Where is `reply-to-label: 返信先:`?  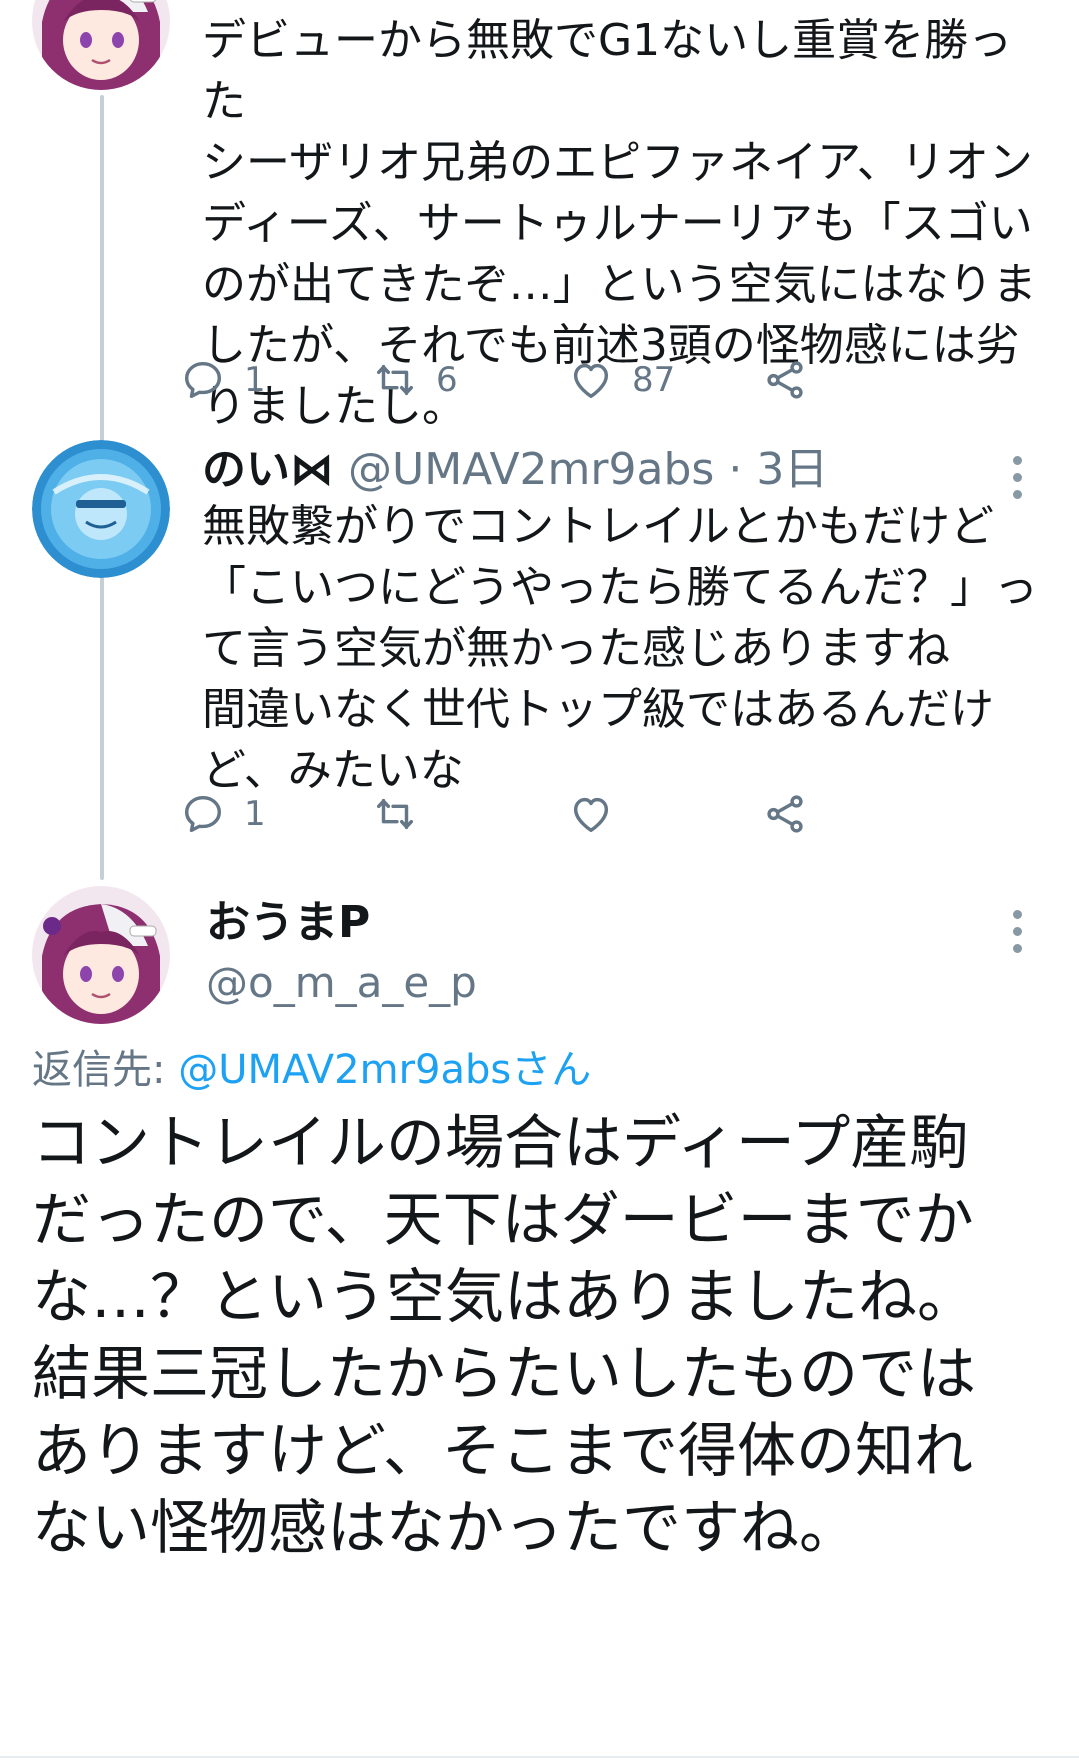 reply-to-label: 返信先: is located at coordinates (99, 1070).